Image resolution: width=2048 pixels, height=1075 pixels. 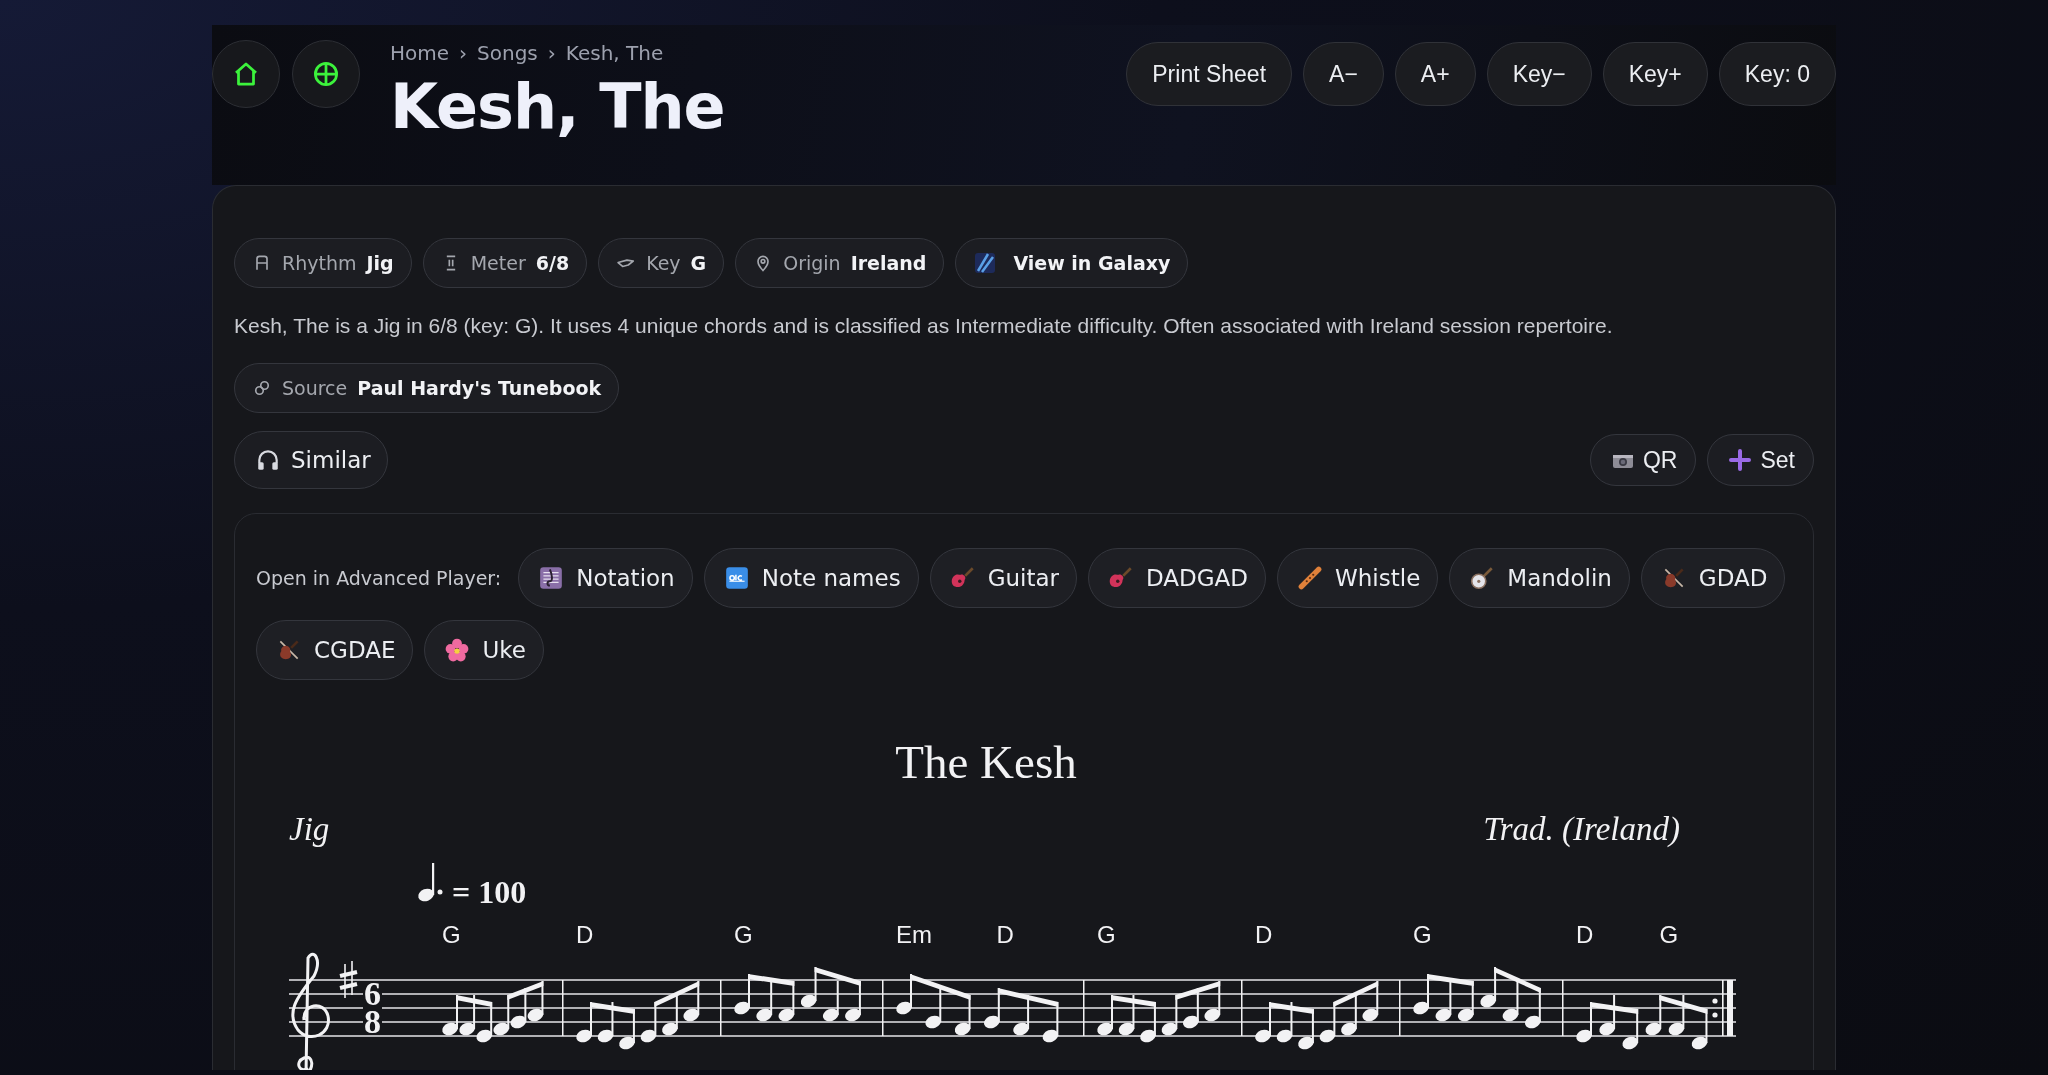 I want to click on qr-button: QR, so click(x=1643, y=460).